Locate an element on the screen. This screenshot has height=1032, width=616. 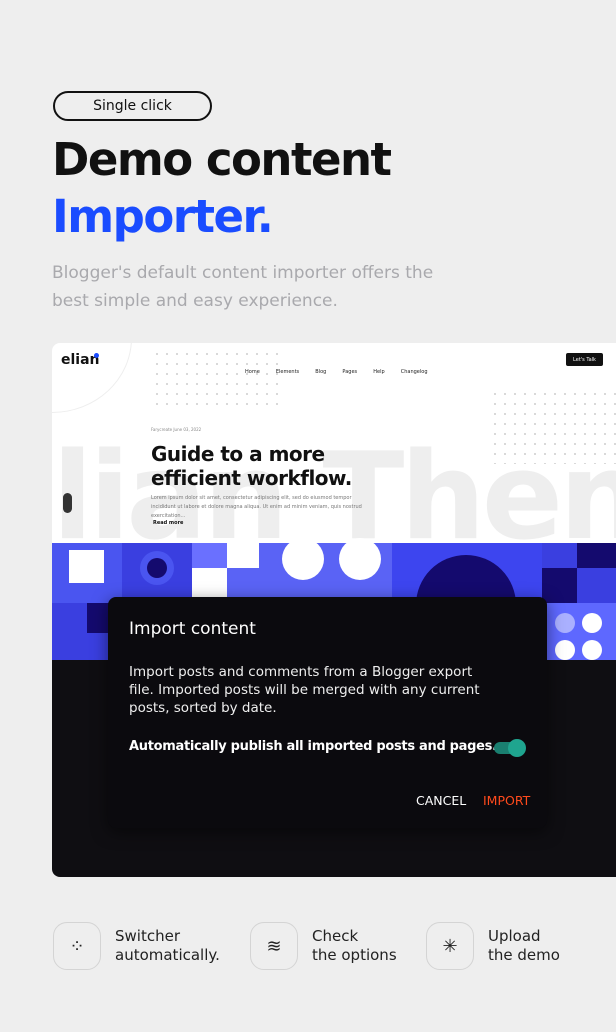
nav-pages: Pages is located at coordinates (349, 372).